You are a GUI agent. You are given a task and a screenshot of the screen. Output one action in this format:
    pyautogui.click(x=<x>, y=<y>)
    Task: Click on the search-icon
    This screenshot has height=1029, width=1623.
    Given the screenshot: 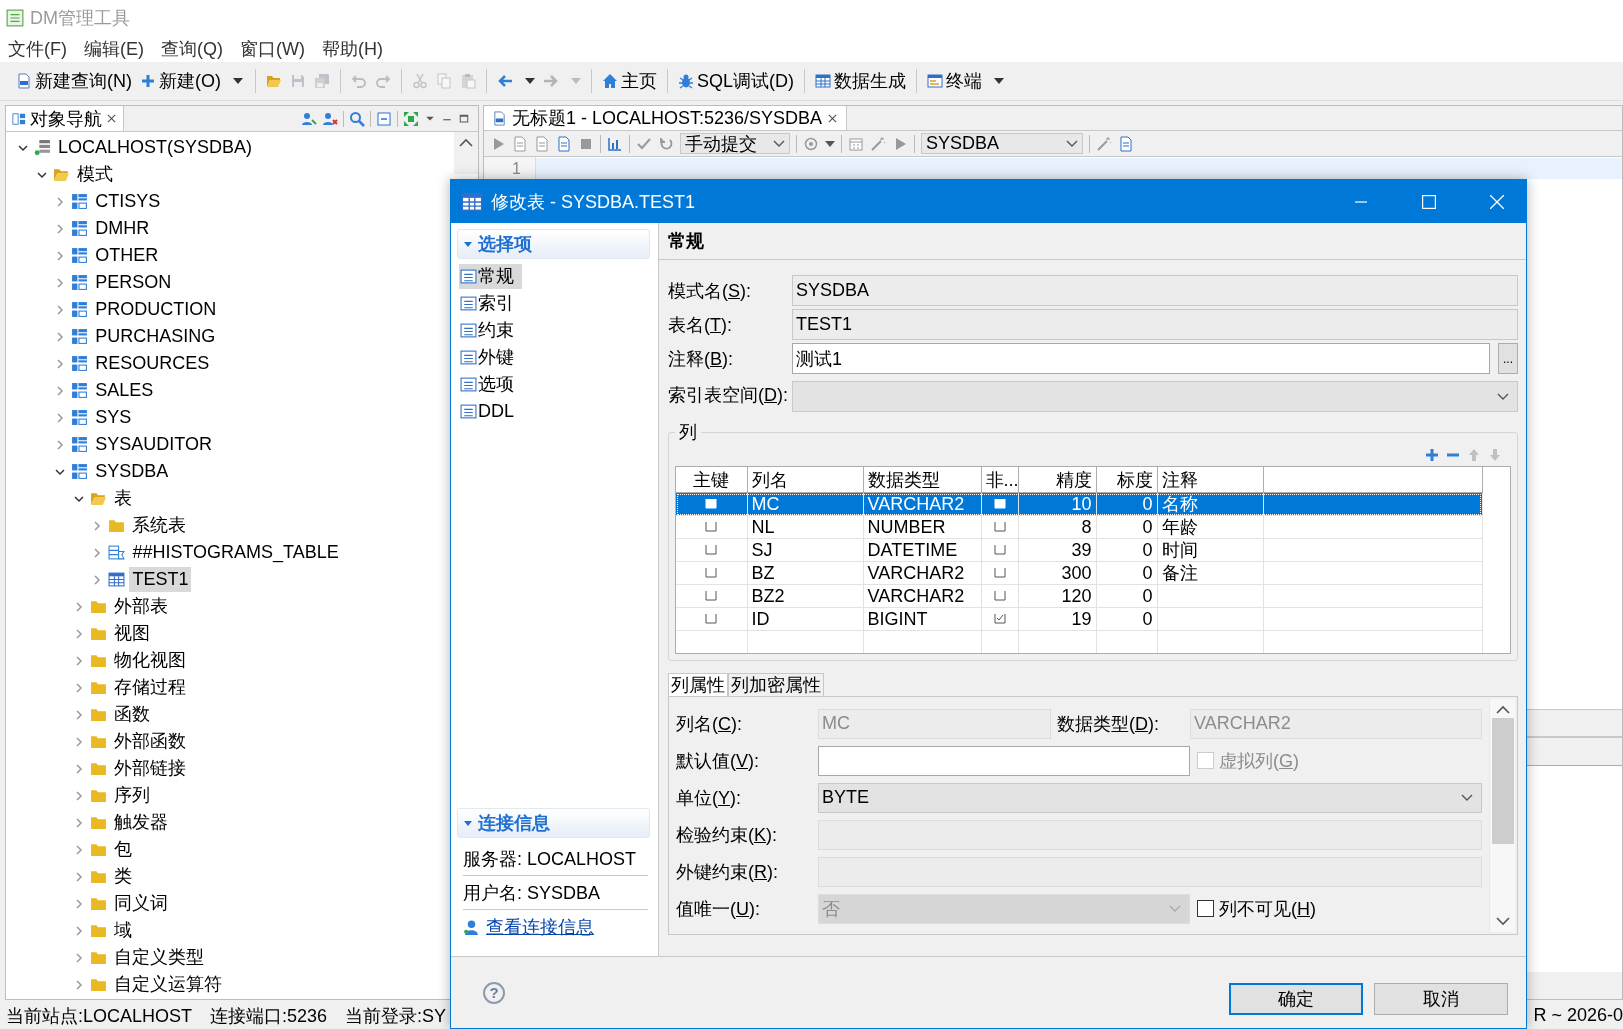 What is the action you would take?
    pyautogui.click(x=357, y=118)
    